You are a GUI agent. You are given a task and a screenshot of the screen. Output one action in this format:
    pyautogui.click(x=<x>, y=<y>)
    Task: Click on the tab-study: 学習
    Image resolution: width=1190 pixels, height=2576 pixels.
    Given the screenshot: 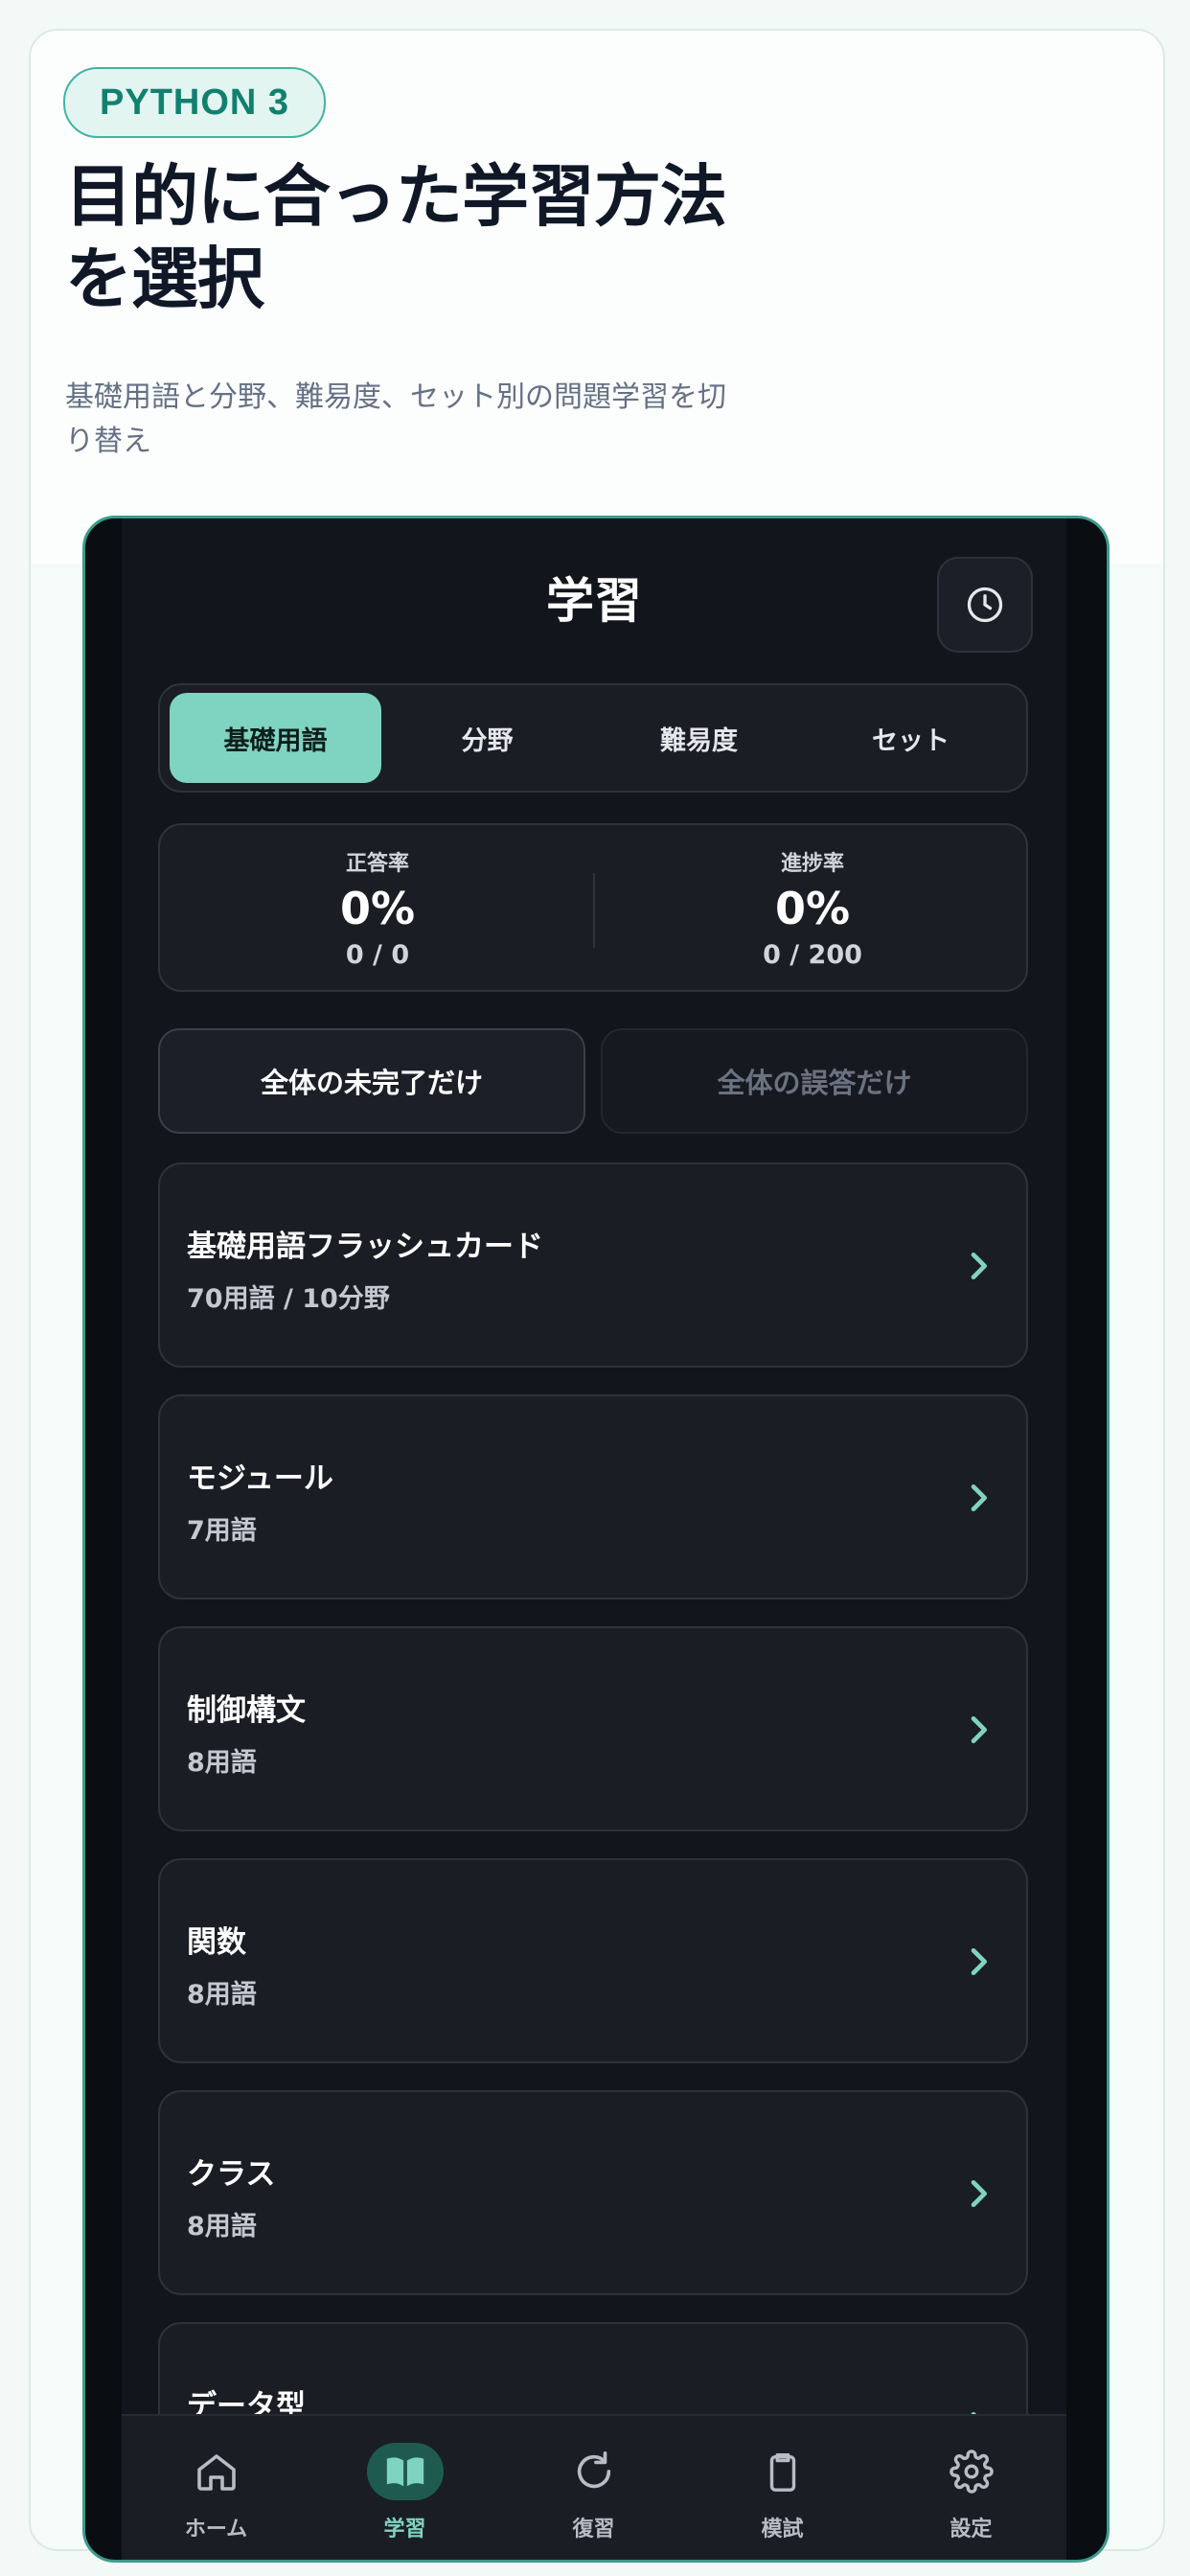 What is the action you would take?
    pyautogui.click(x=405, y=2488)
    